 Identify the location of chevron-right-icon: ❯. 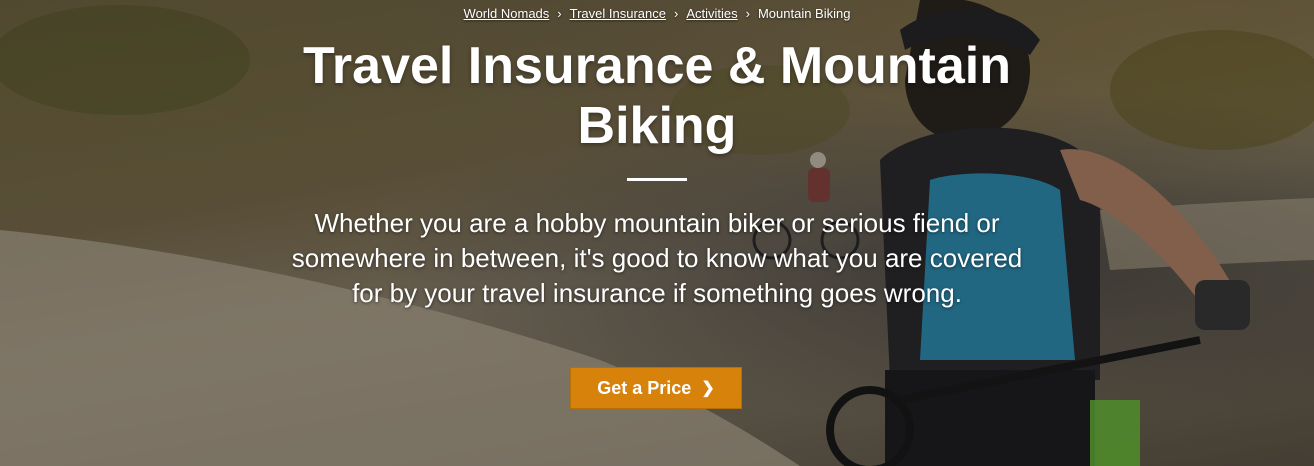
(708, 388).